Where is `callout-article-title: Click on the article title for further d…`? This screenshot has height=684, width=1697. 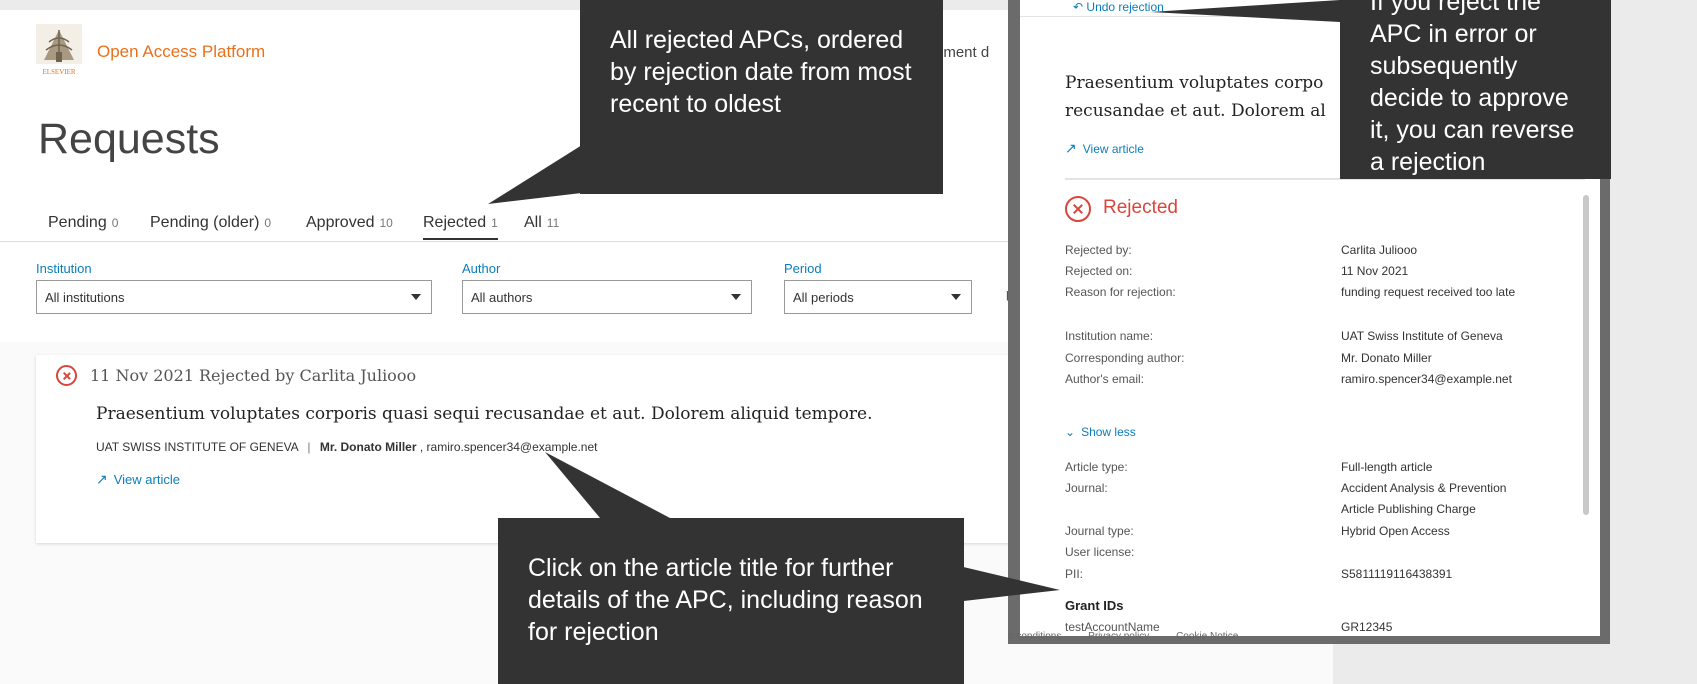 callout-article-title: Click on the article title for further d… is located at coordinates (731, 601).